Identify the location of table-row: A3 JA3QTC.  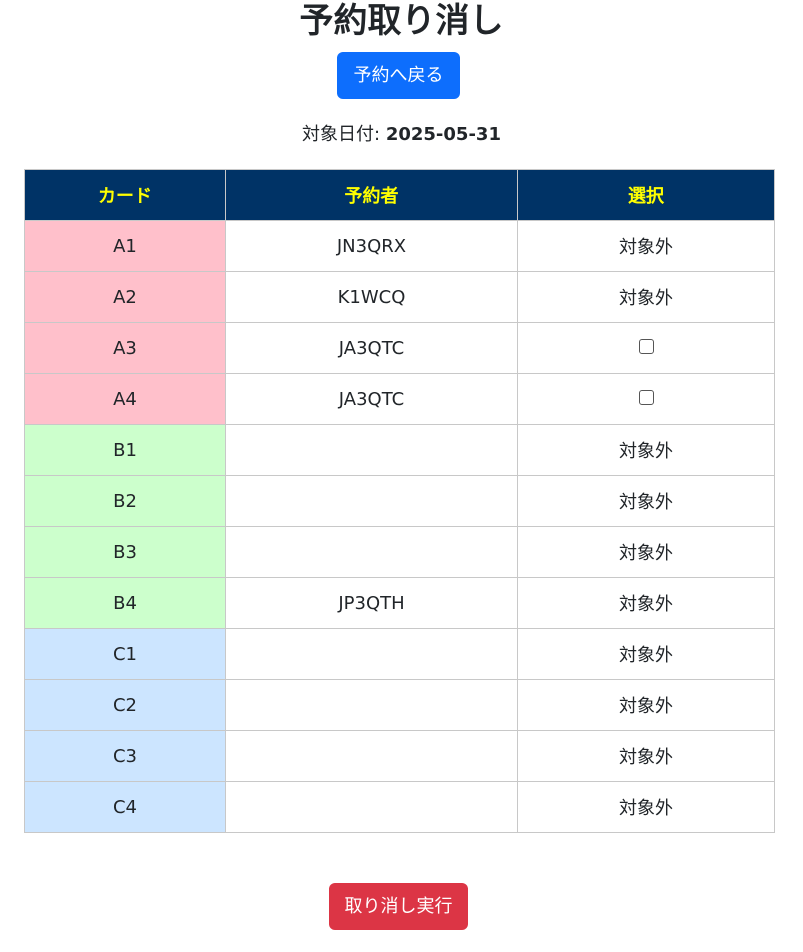
(399, 348).